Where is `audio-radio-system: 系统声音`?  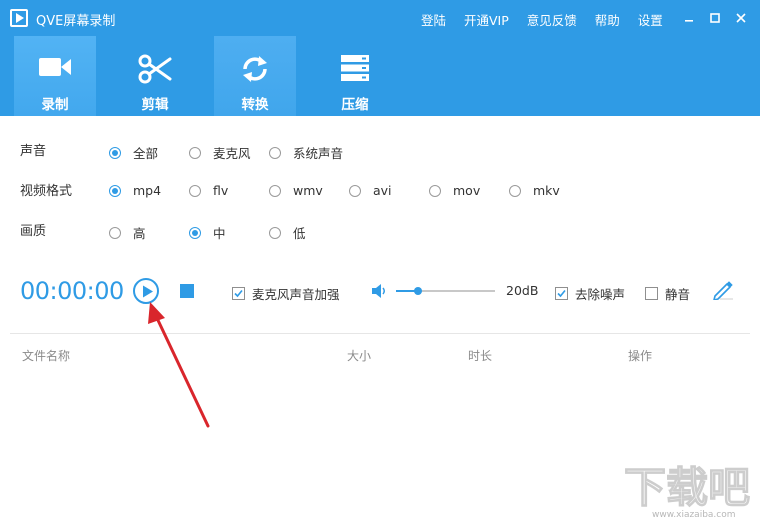 audio-radio-system: 系统声音 is located at coordinates (306, 152).